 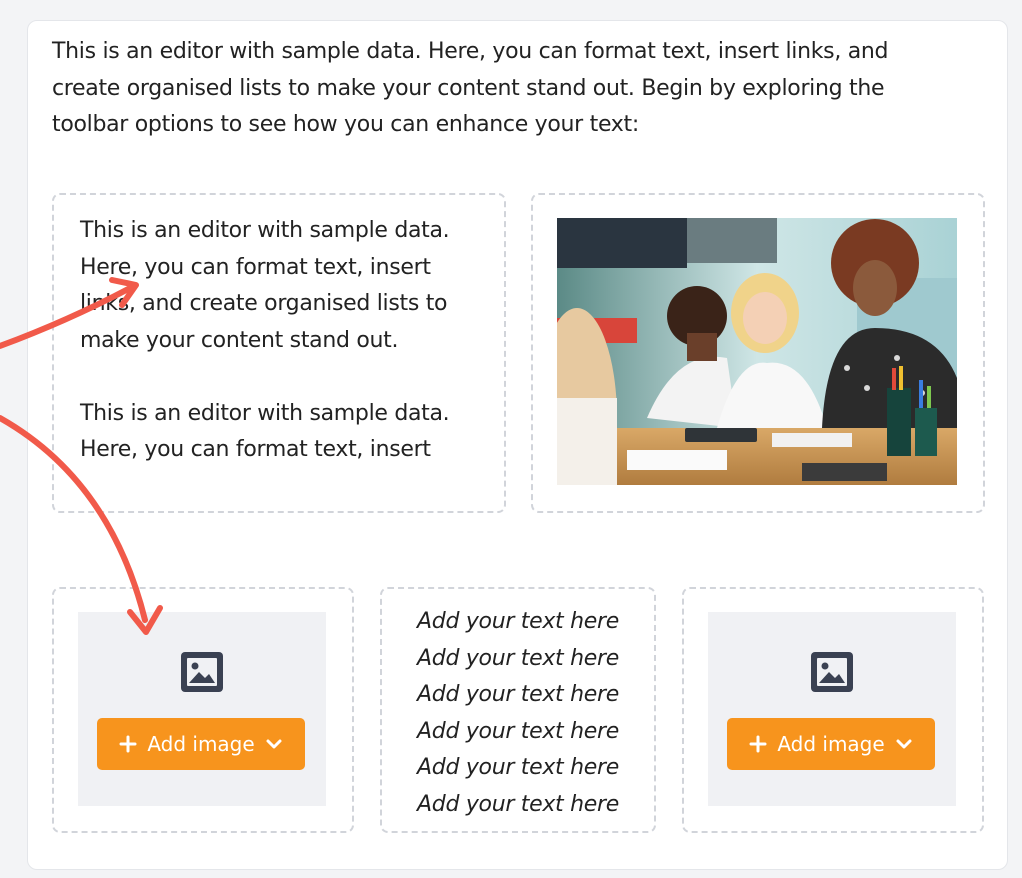 I want to click on photo-classroom-icon, so click(x=757, y=351).